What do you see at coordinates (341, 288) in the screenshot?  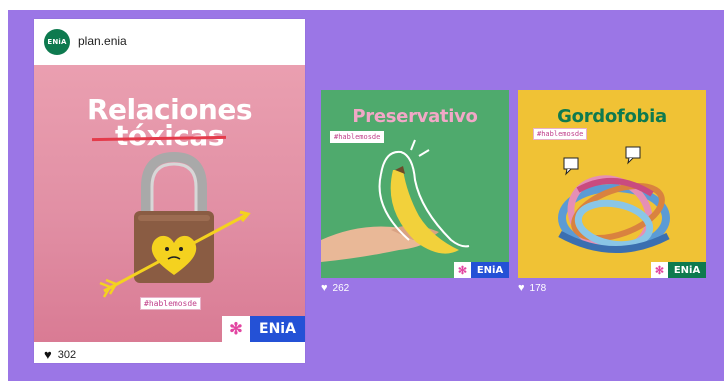 I see `likes-count: 262` at bounding box center [341, 288].